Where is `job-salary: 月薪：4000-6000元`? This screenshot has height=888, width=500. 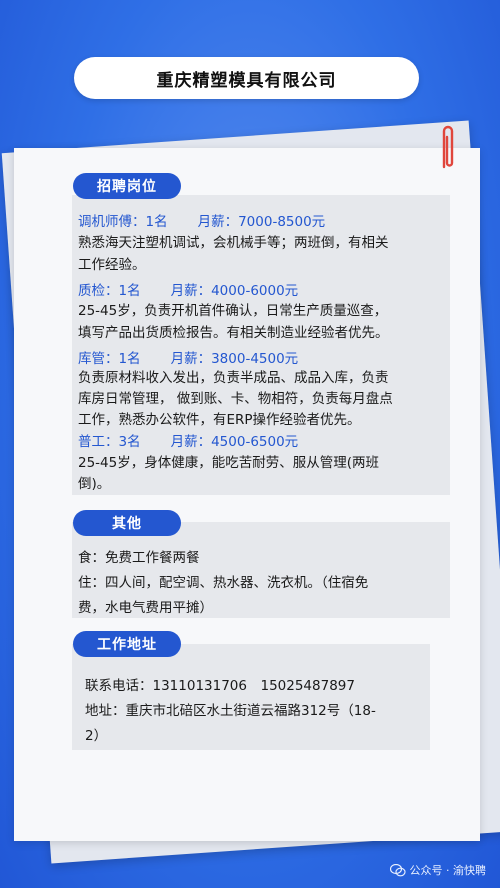 job-salary: 月薪：4000-6000元 is located at coordinates (234, 291).